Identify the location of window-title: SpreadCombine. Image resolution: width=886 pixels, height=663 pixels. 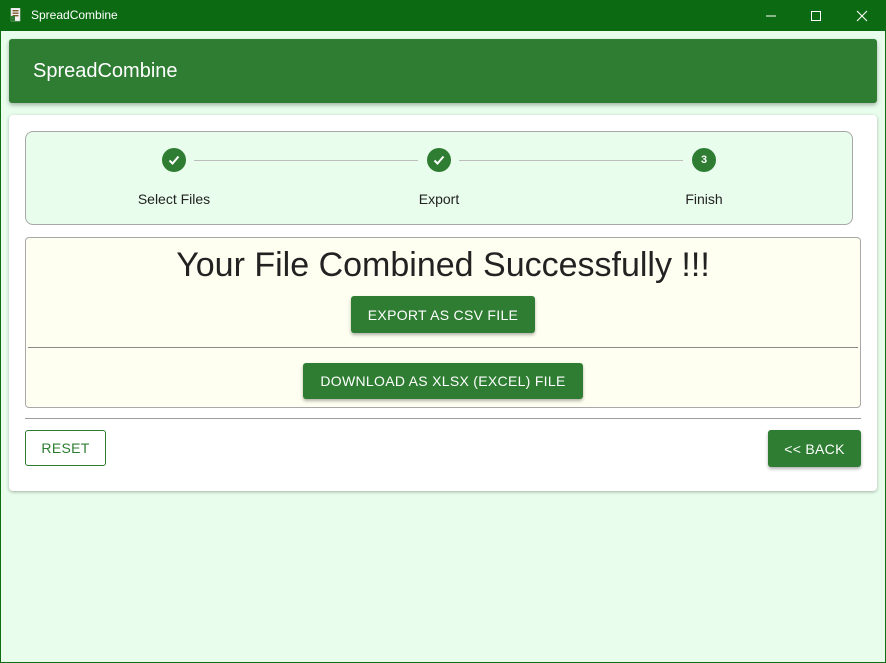
(74, 15).